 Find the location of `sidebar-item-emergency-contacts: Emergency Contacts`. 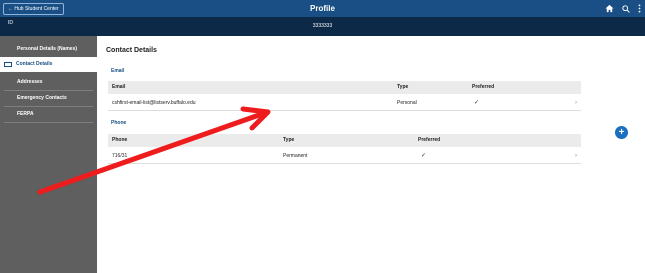

sidebar-item-emergency-contacts: Emergency Contacts is located at coordinates (48, 98).